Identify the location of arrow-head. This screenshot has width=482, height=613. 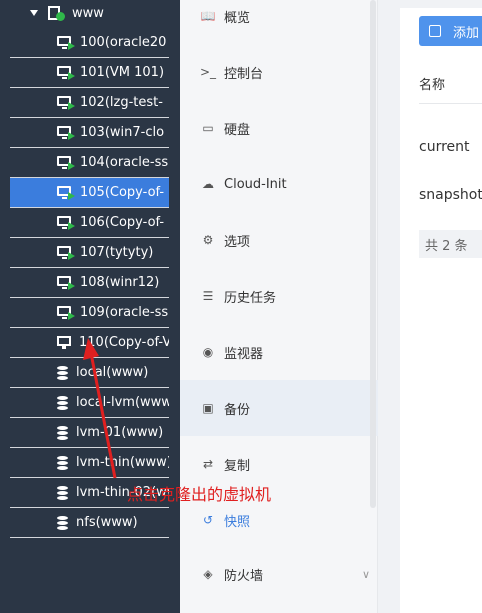
(91, 349).